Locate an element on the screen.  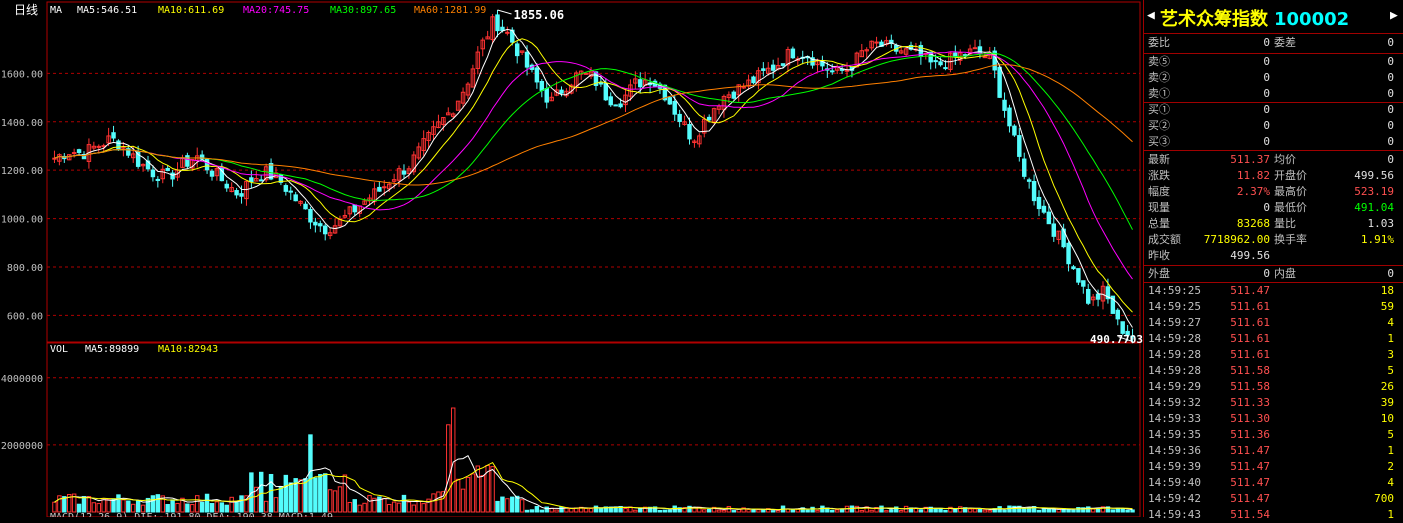
tick-row: 14:59:28 511.58 5 is located at coordinates (1273, 371).